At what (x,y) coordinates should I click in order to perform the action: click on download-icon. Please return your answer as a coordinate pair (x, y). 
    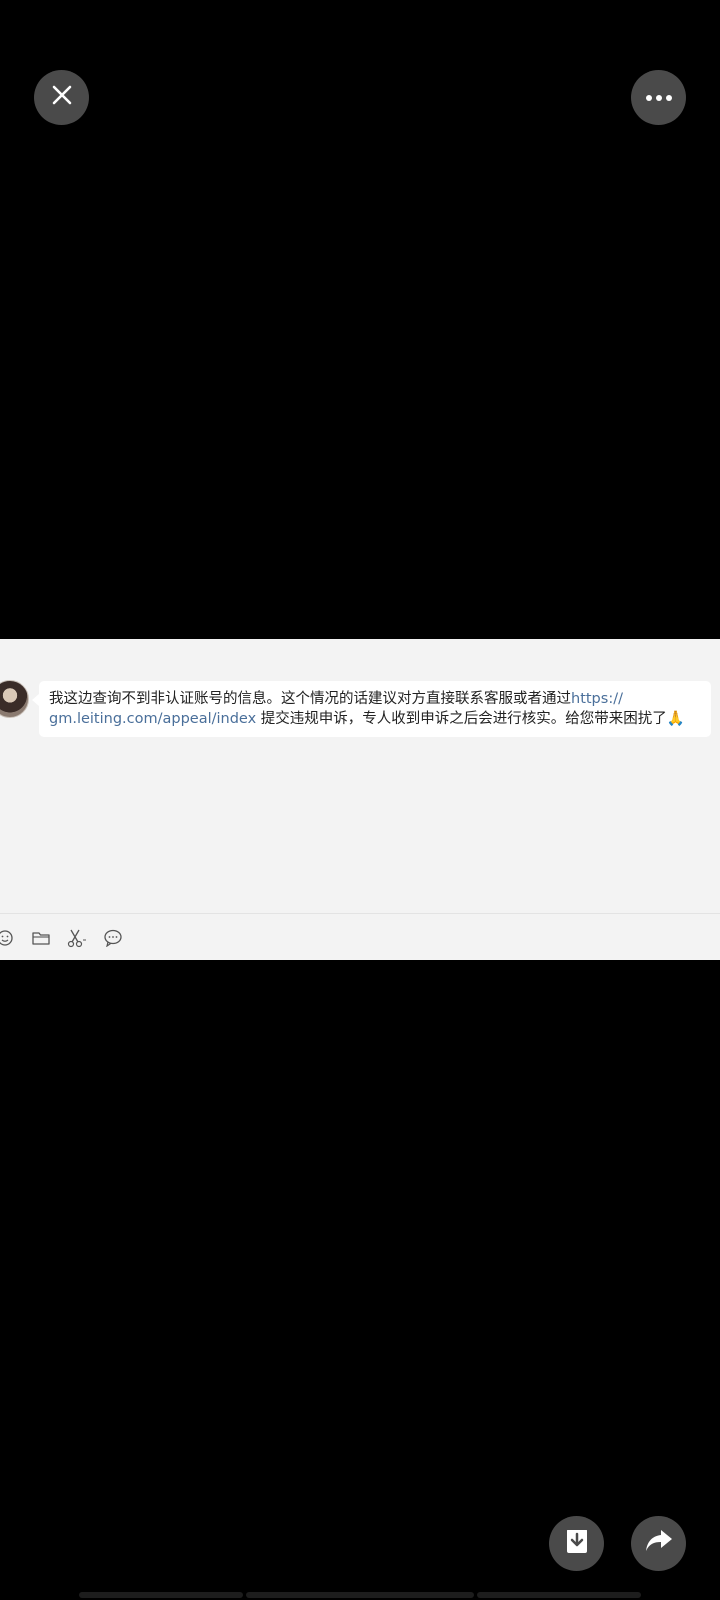
    Looking at the image, I should click on (577, 1543).